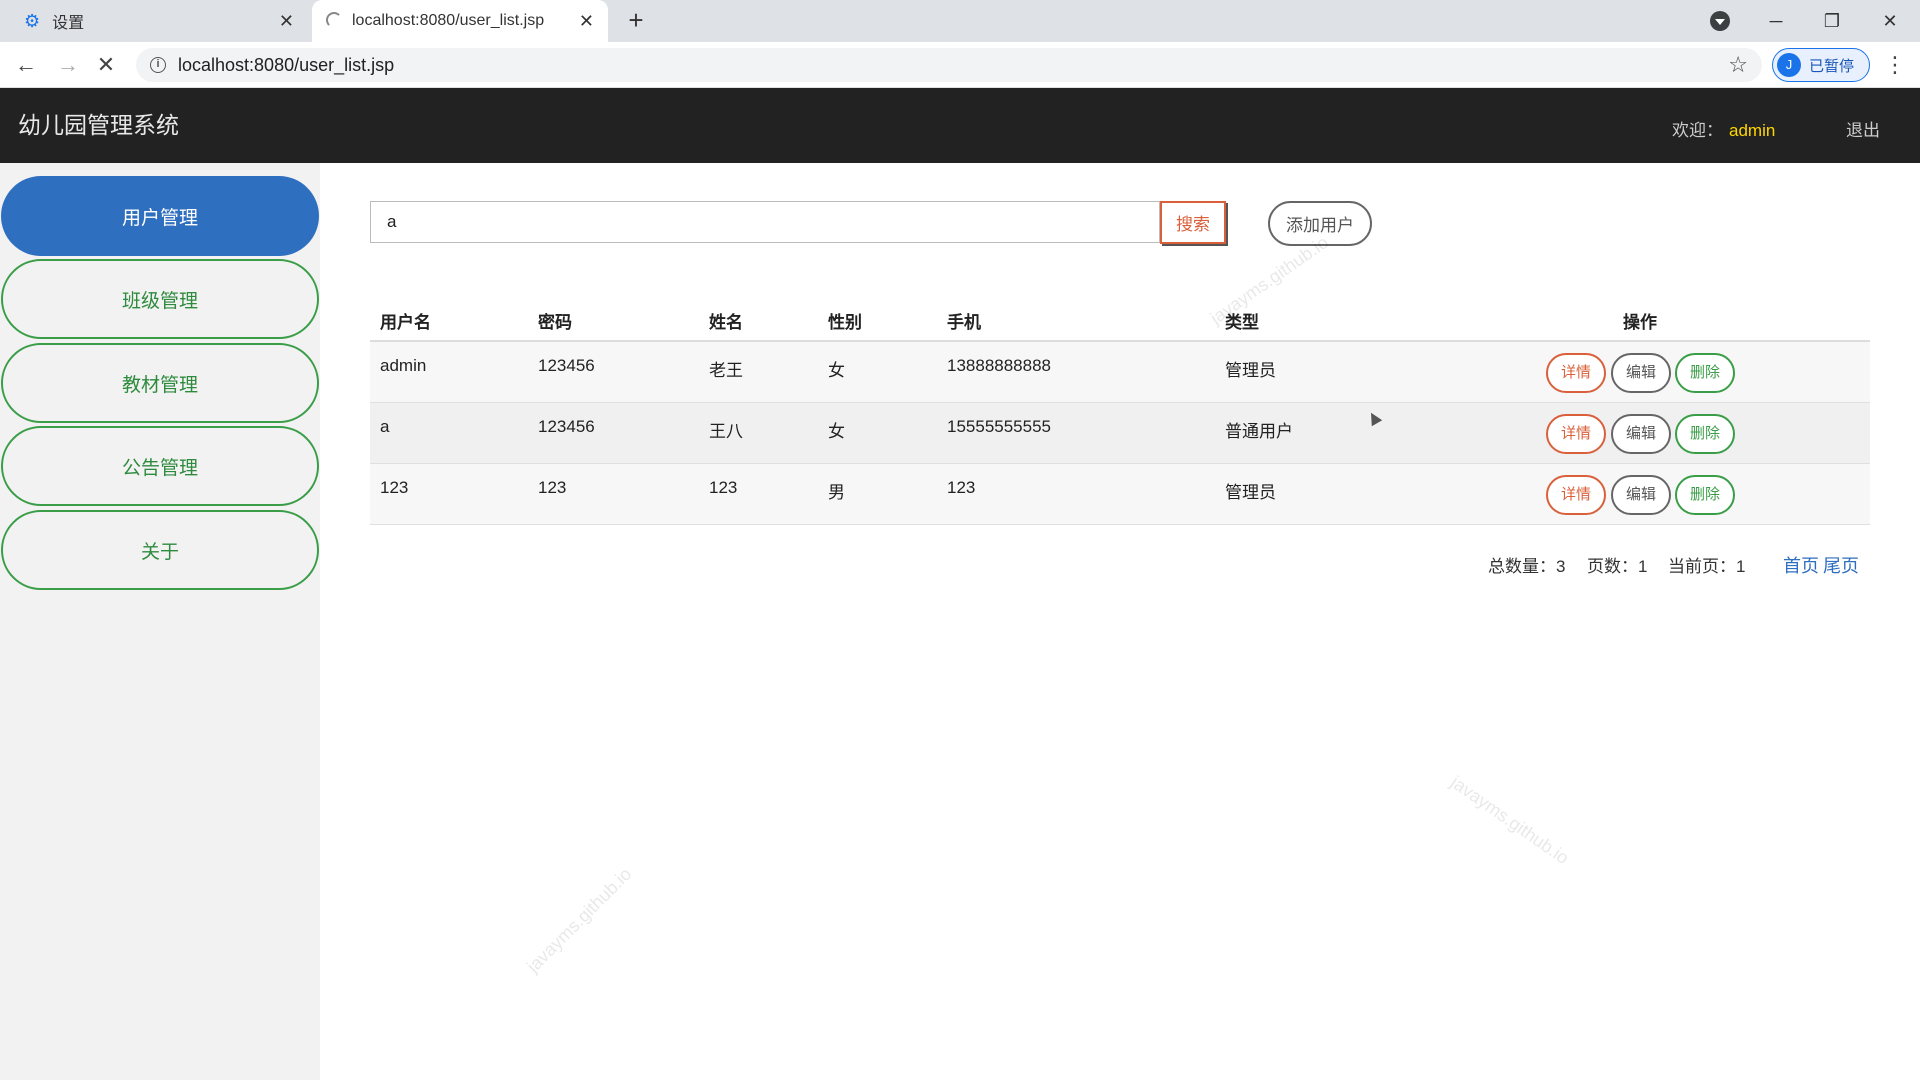 The image size is (1920, 1080). I want to click on column-header-gender: 性别, so click(845, 322).